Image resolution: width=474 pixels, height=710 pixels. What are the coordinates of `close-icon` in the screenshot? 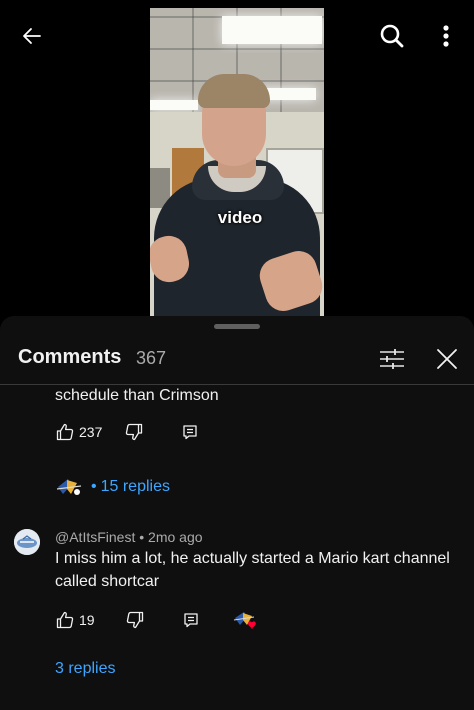 It's located at (447, 359).